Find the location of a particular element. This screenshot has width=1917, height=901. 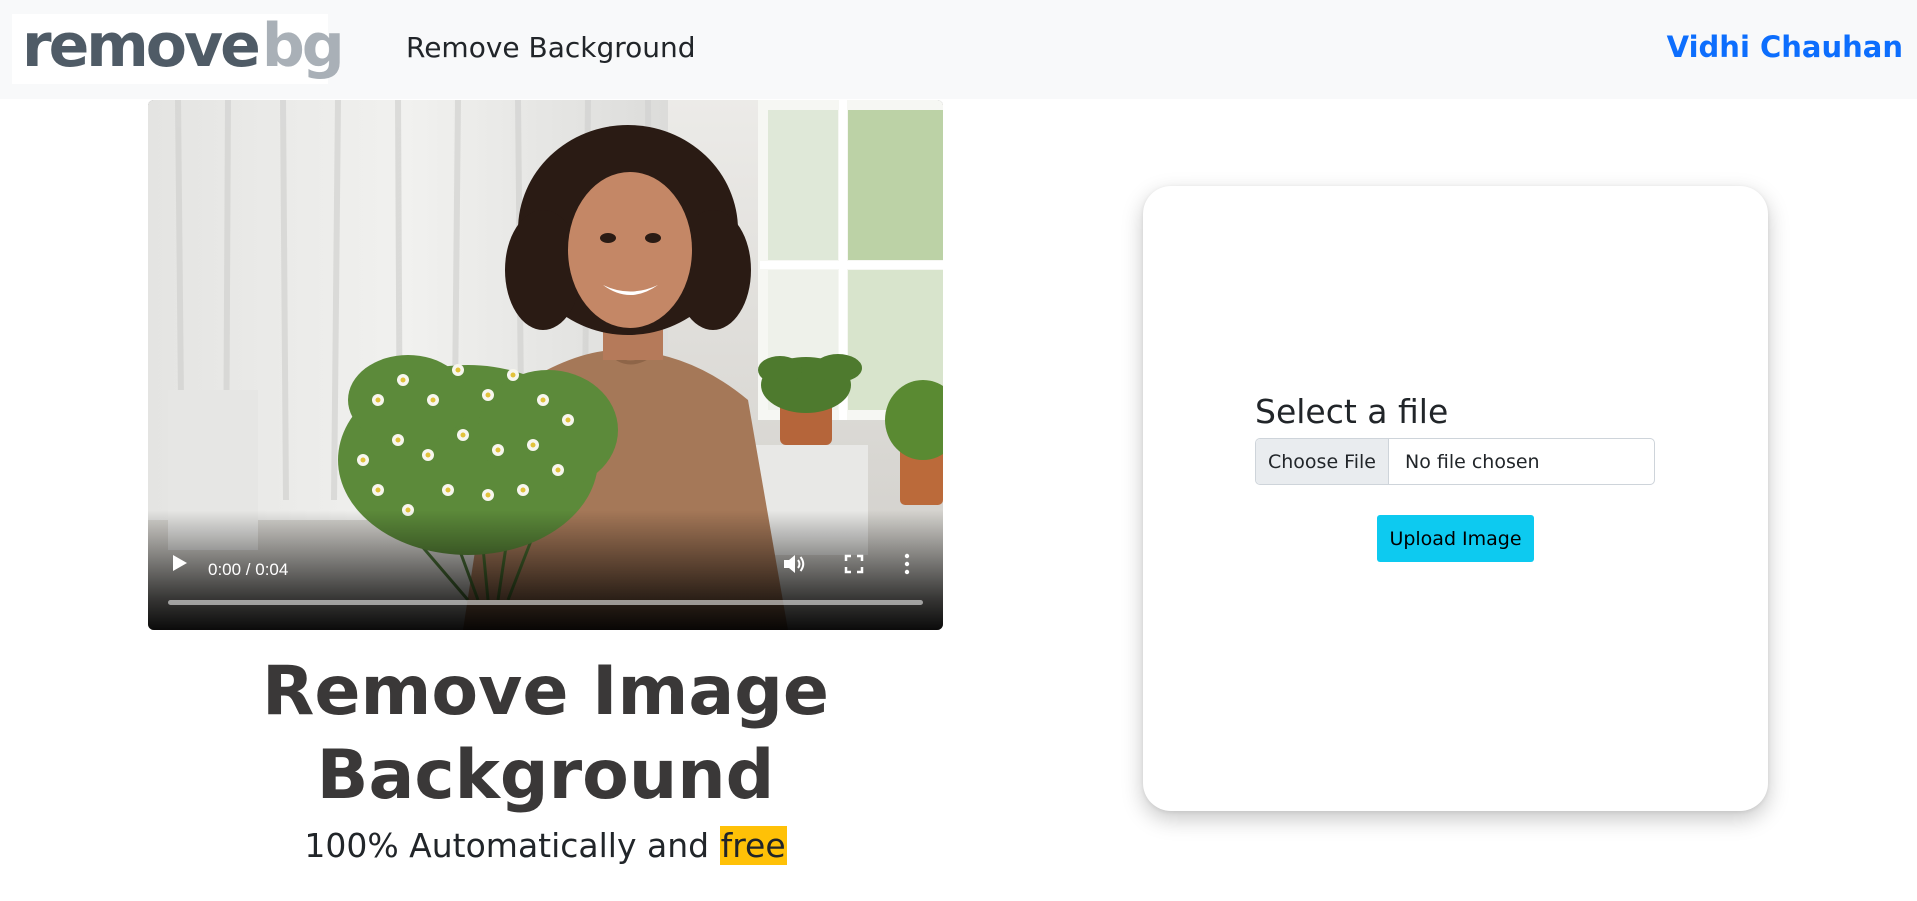

user-name-link: Vidhi Chauhan is located at coordinates (1785, 47).